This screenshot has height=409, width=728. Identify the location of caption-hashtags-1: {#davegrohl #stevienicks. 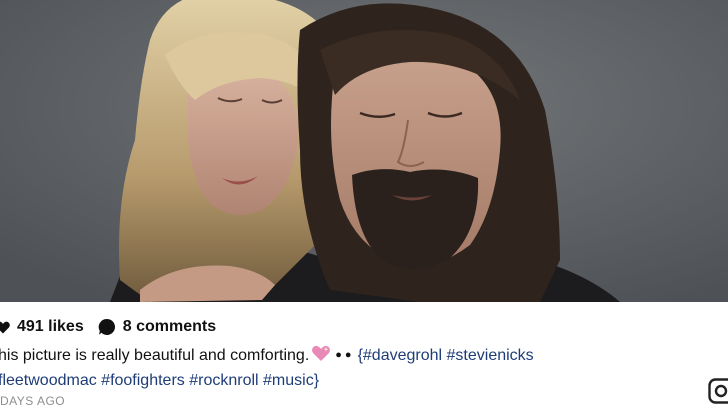
(446, 355).